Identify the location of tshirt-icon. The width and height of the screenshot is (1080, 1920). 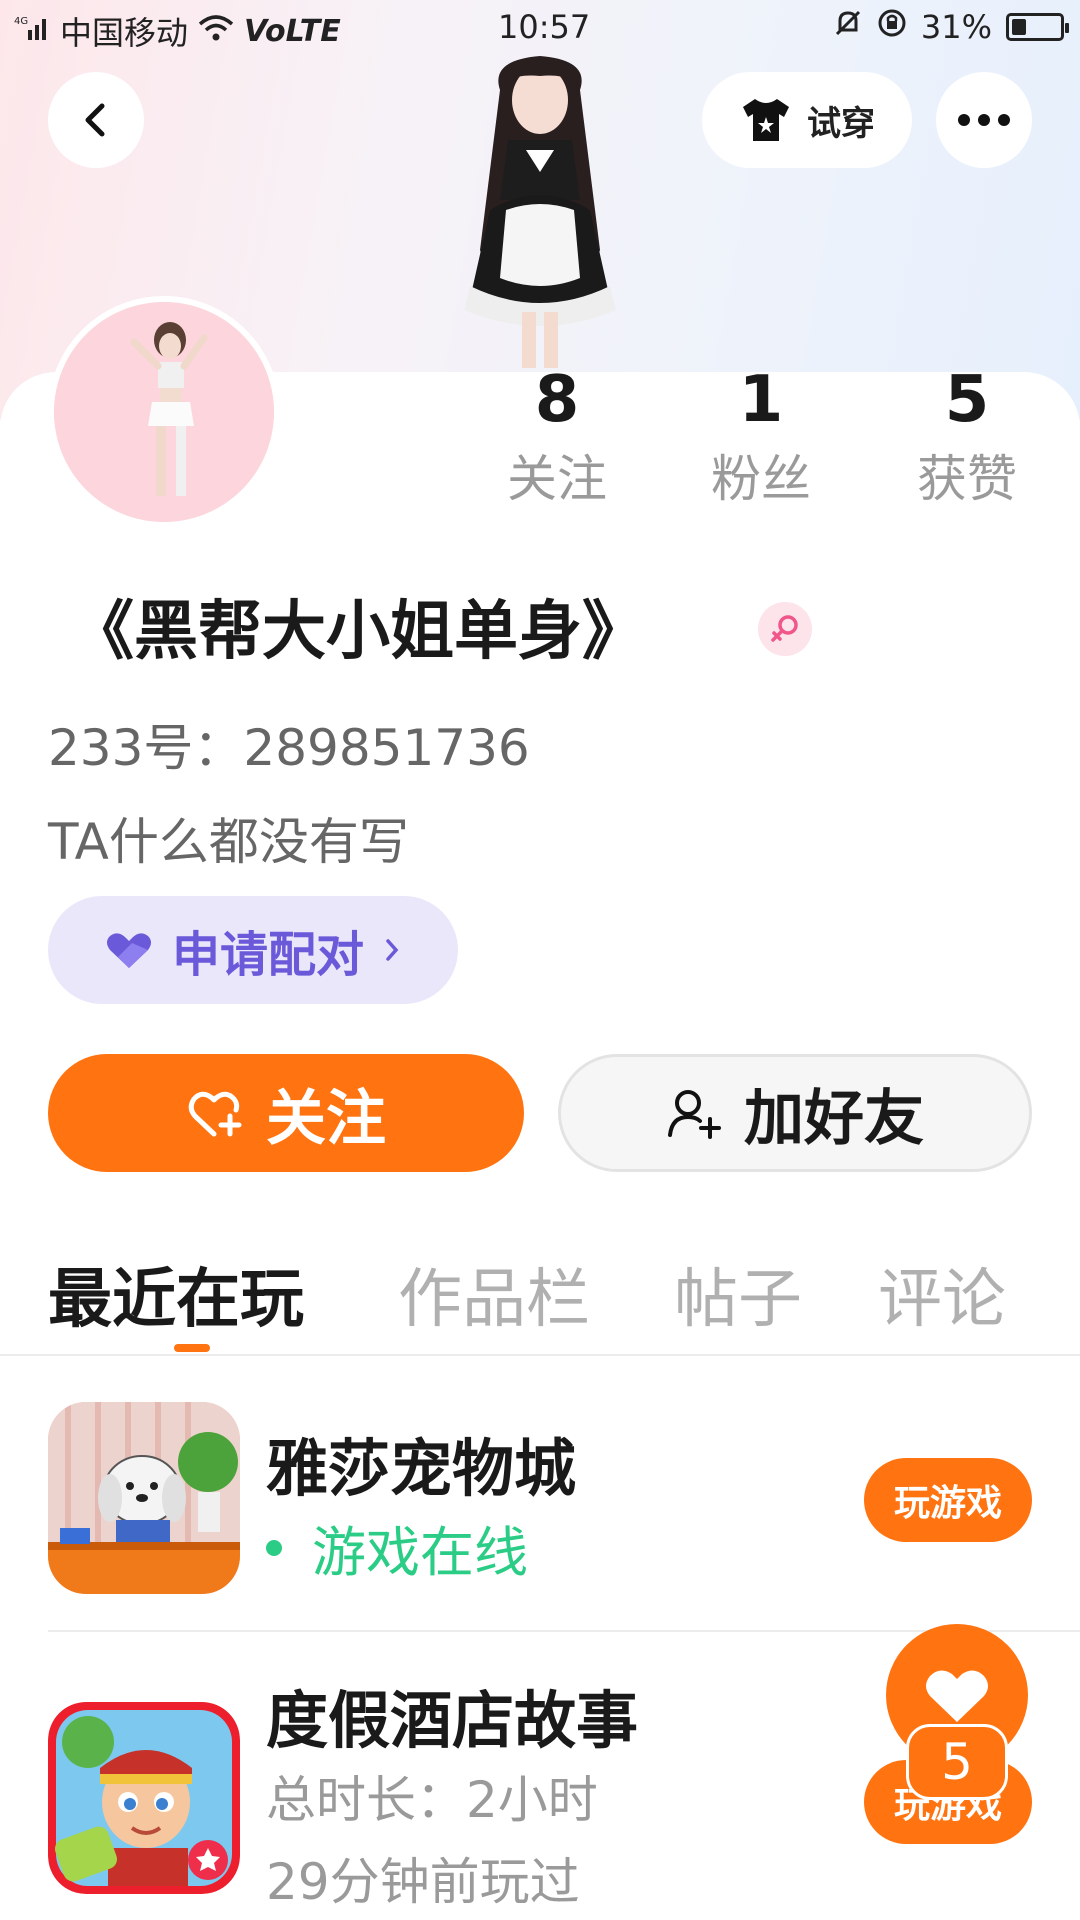
(766, 120).